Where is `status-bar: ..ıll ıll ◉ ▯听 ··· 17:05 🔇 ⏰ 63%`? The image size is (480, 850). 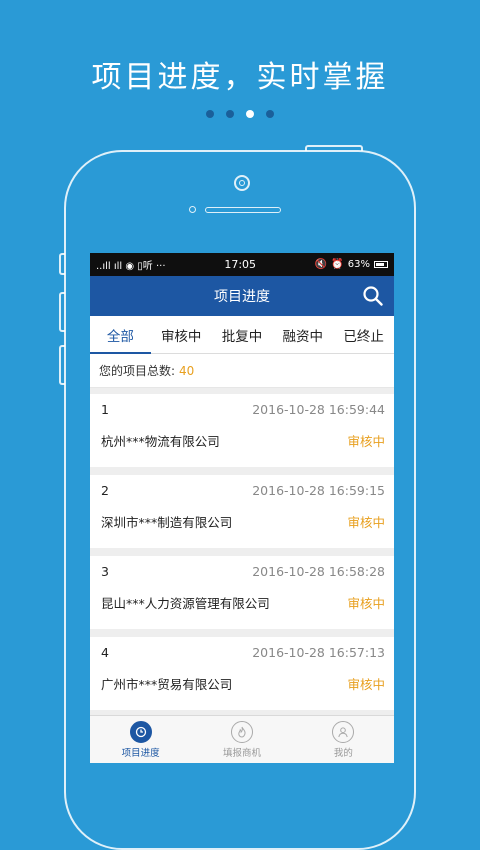
status-bar: ..ıll ıll ◉ ▯听 ··· 17:05 🔇 ⏰ 63% is located at coordinates (242, 264).